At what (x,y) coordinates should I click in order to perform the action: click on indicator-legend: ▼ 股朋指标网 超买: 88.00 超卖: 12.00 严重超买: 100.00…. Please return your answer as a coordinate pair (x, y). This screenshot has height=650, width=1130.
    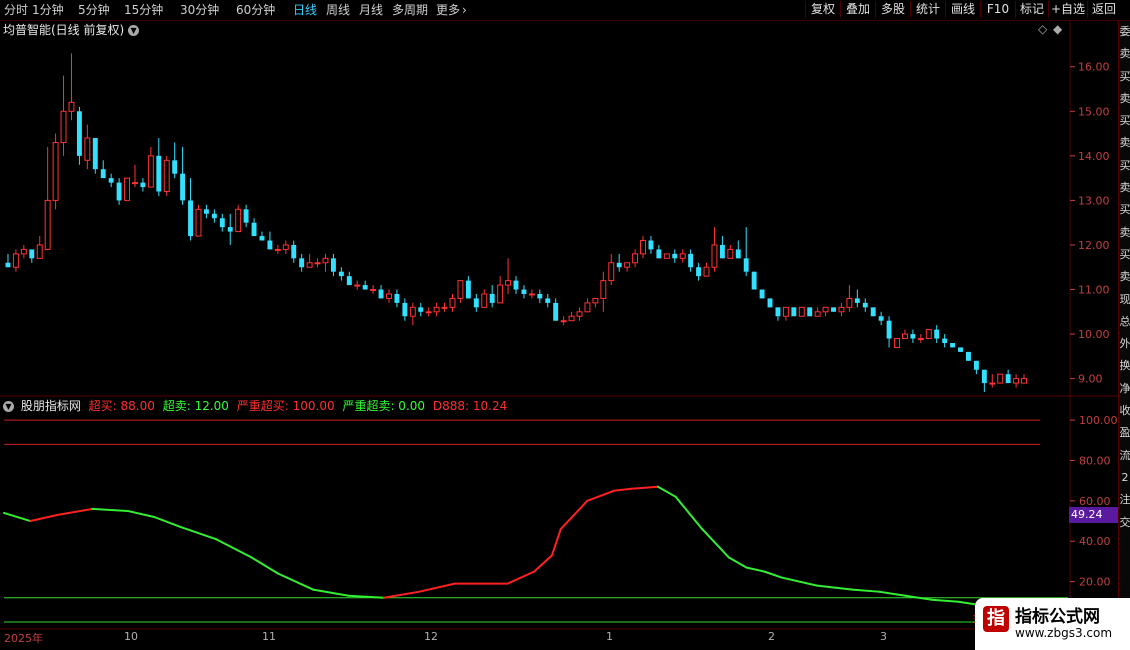
    Looking at the image, I should click on (255, 406).